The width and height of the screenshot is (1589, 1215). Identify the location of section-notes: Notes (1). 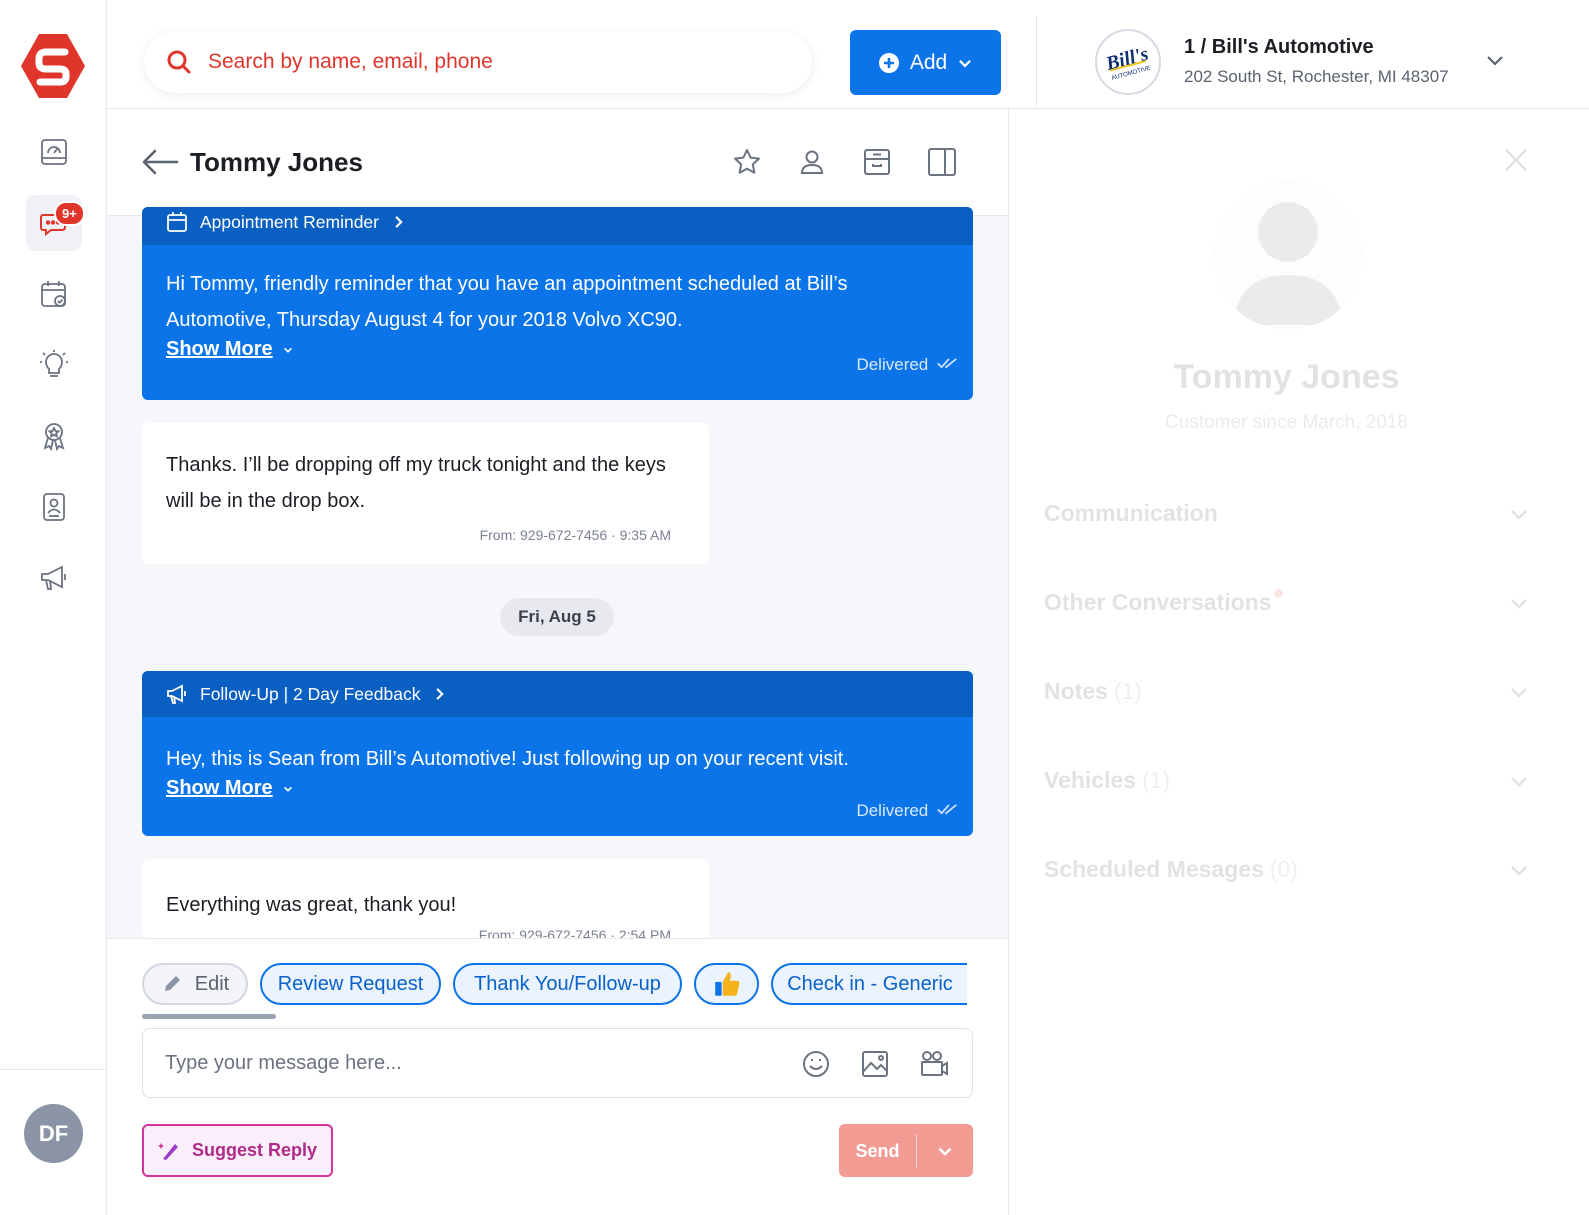
(1287, 691).